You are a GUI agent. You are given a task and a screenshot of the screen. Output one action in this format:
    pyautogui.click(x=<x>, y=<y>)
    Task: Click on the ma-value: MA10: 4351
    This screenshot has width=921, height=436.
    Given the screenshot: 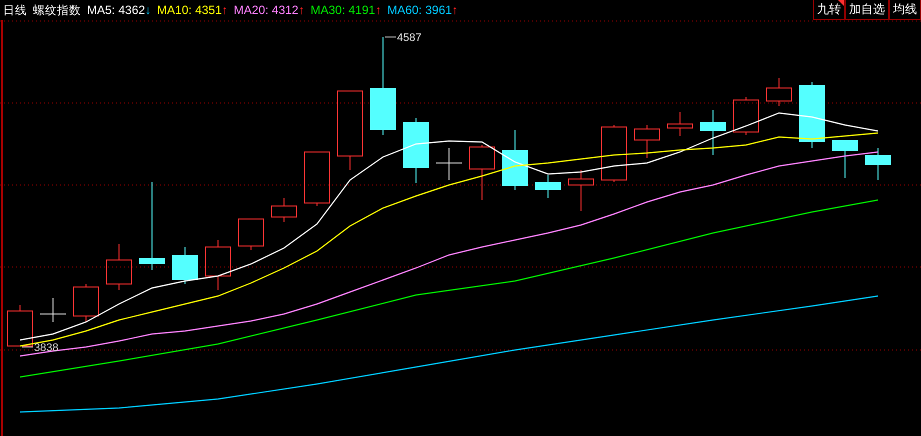 What is the action you would take?
    pyautogui.click(x=189, y=10)
    